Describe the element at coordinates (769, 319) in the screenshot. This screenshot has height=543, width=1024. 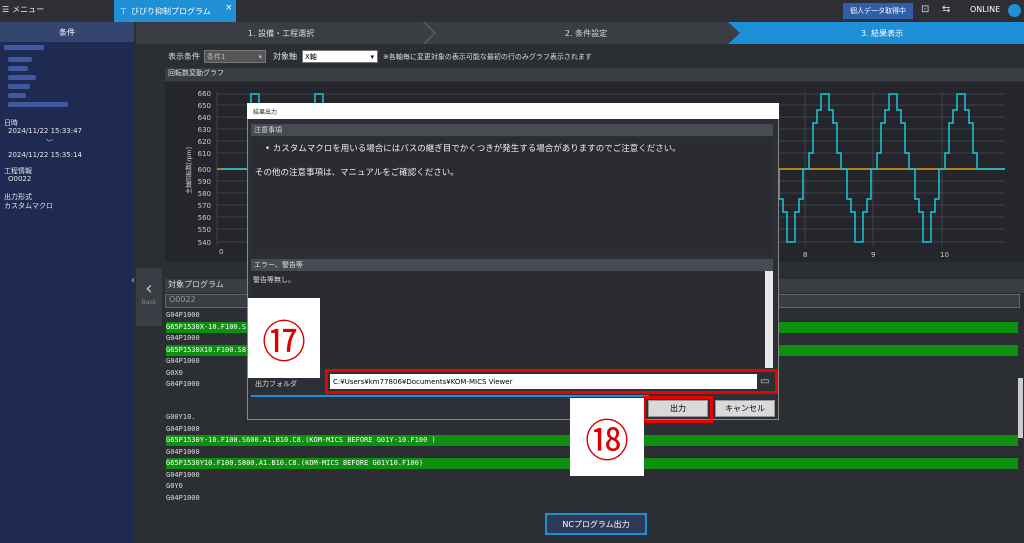
I see `error-scrollbar` at that location.